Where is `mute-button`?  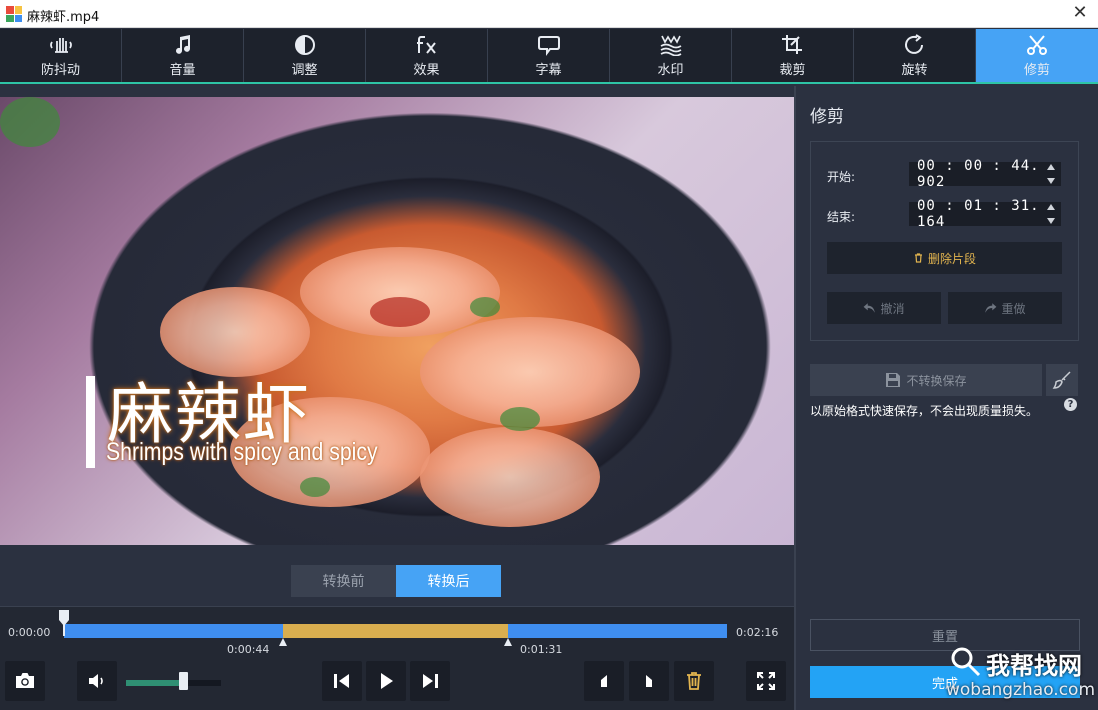
mute-button is located at coordinates (97, 681).